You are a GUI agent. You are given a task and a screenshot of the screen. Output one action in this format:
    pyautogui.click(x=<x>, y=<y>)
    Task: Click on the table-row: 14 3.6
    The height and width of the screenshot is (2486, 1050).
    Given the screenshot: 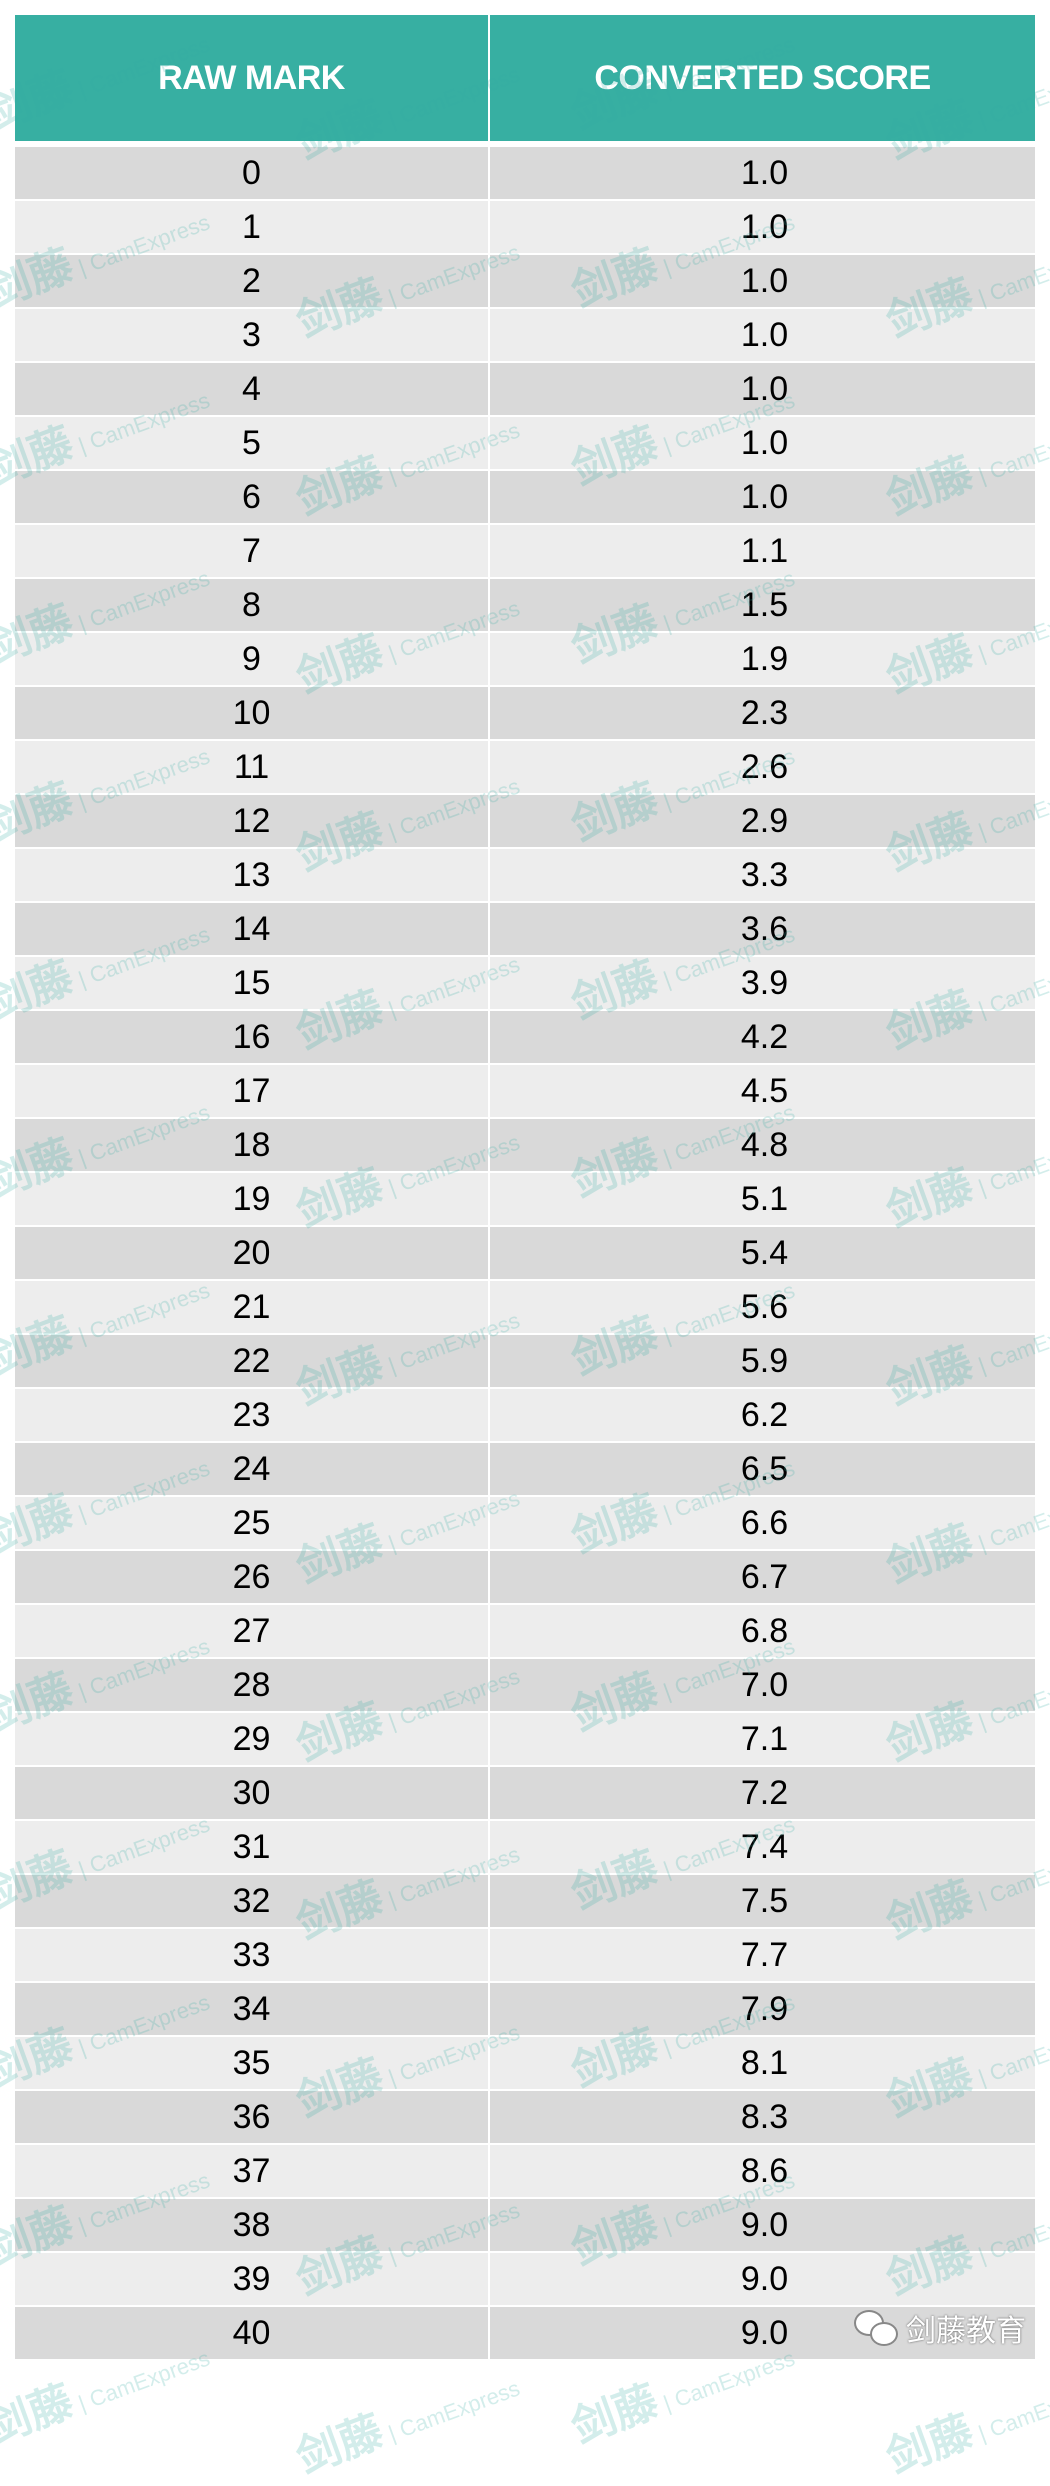 What is the action you would take?
    pyautogui.click(x=525, y=929)
    